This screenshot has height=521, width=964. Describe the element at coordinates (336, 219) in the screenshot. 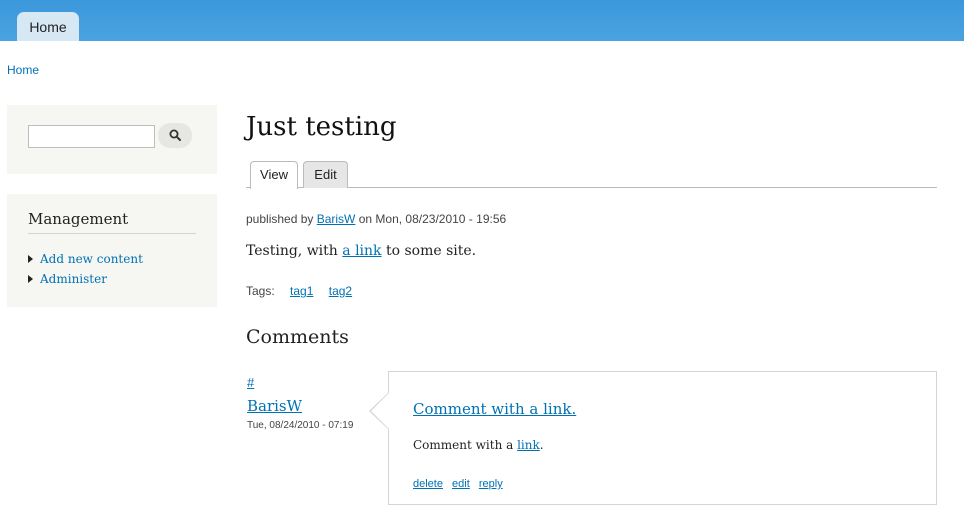

I see `node-author-link: BarisW` at that location.